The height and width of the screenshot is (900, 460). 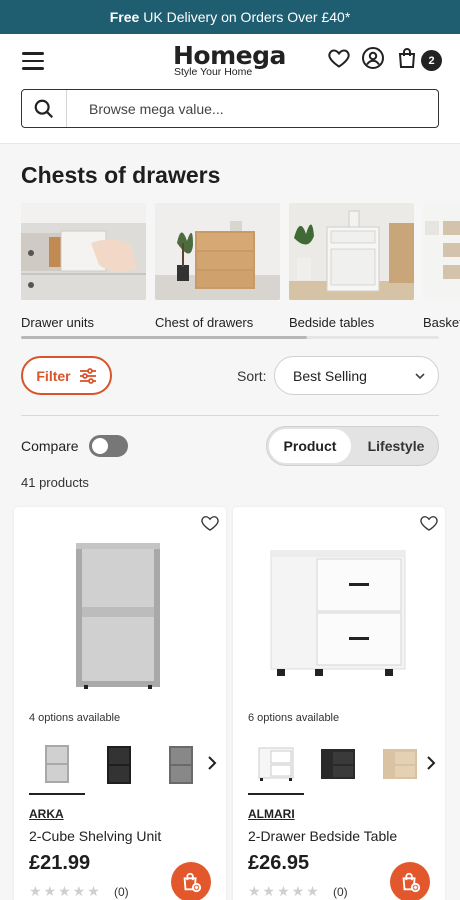 What do you see at coordinates (57, 765) in the screenshot?
I see `variant-swatch-grey` at bounding box center [57, 765].